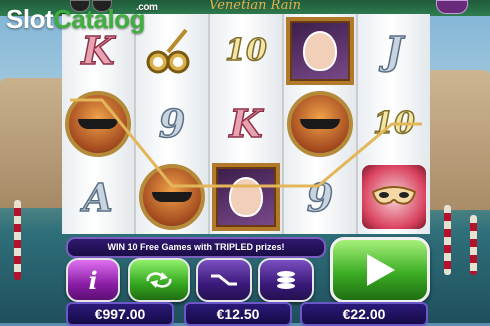 This screenshot has height=326, width=490. I want to click on symbol-k-icon: K, so click(246, 124).